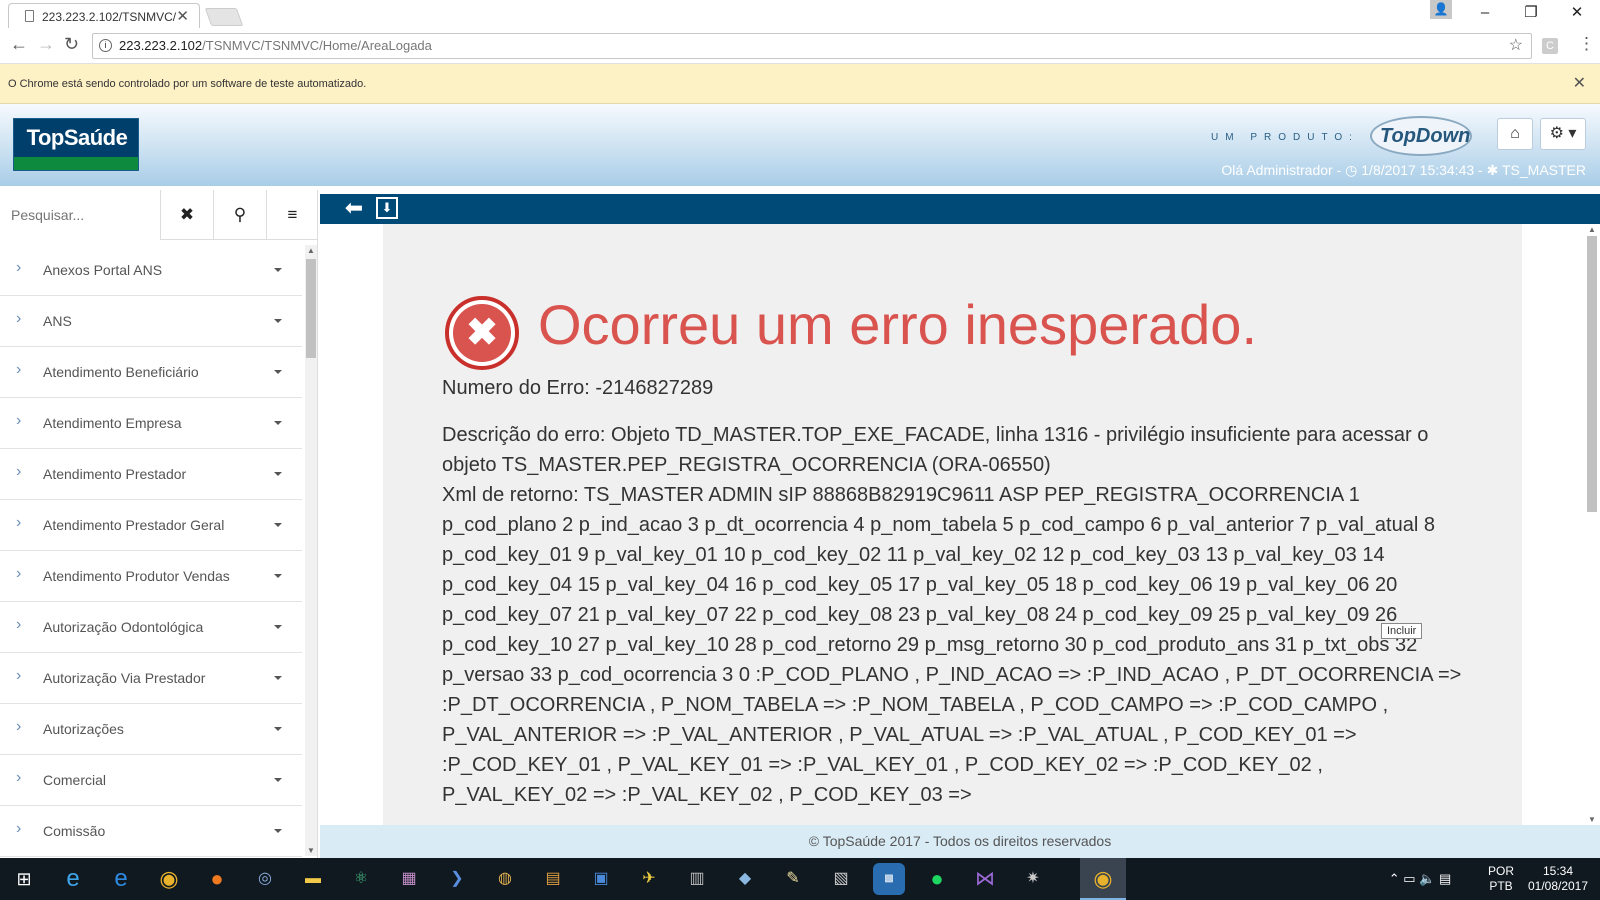 Image resolution: width=1600 pixels, height=900 pixels. I want to click on app-icon: ◆, so click(745, 879).